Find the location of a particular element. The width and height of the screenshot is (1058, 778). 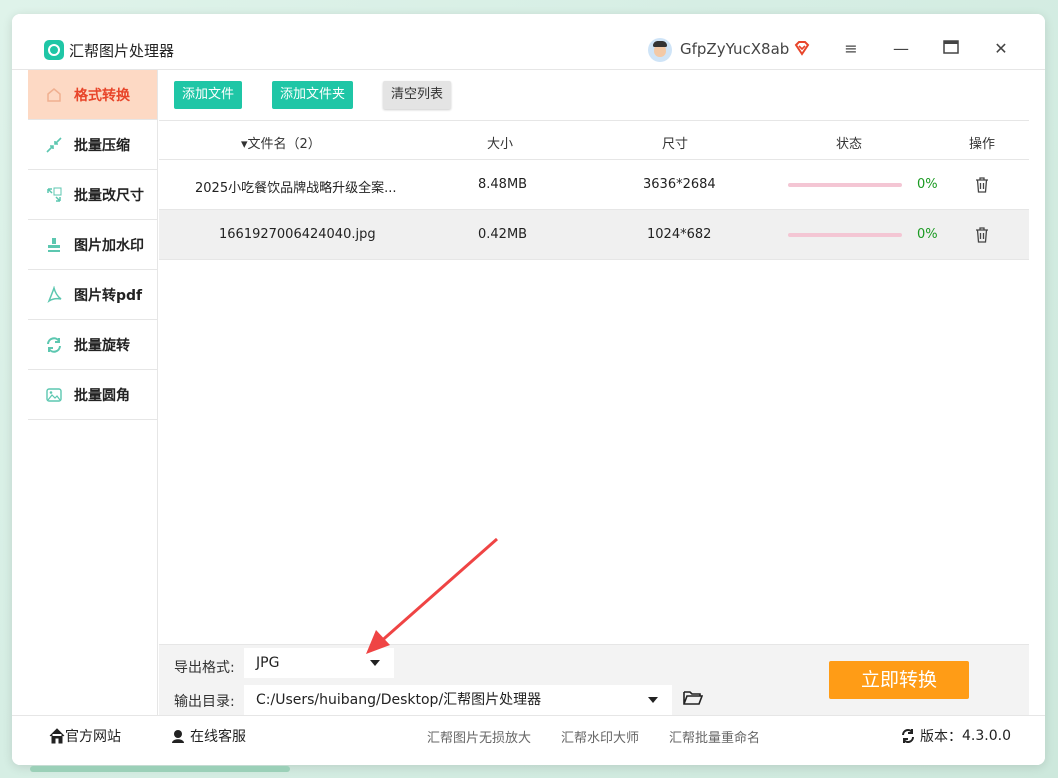

online-service-link: 在线客服 is located at coordinates (208, 736).